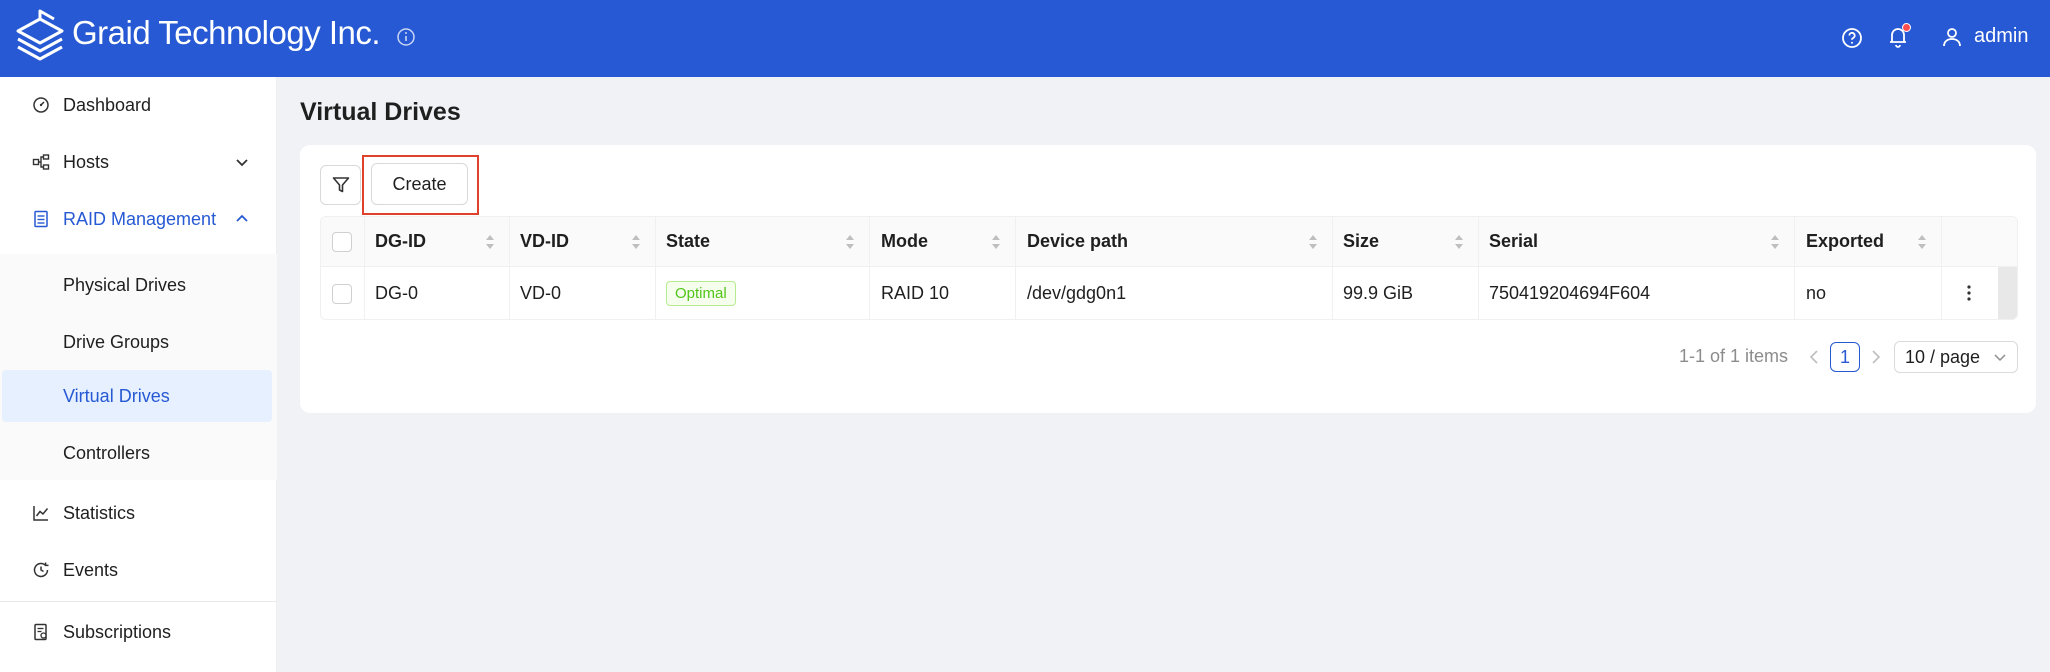  I want to click on row-select-cell, so click(342, 293).